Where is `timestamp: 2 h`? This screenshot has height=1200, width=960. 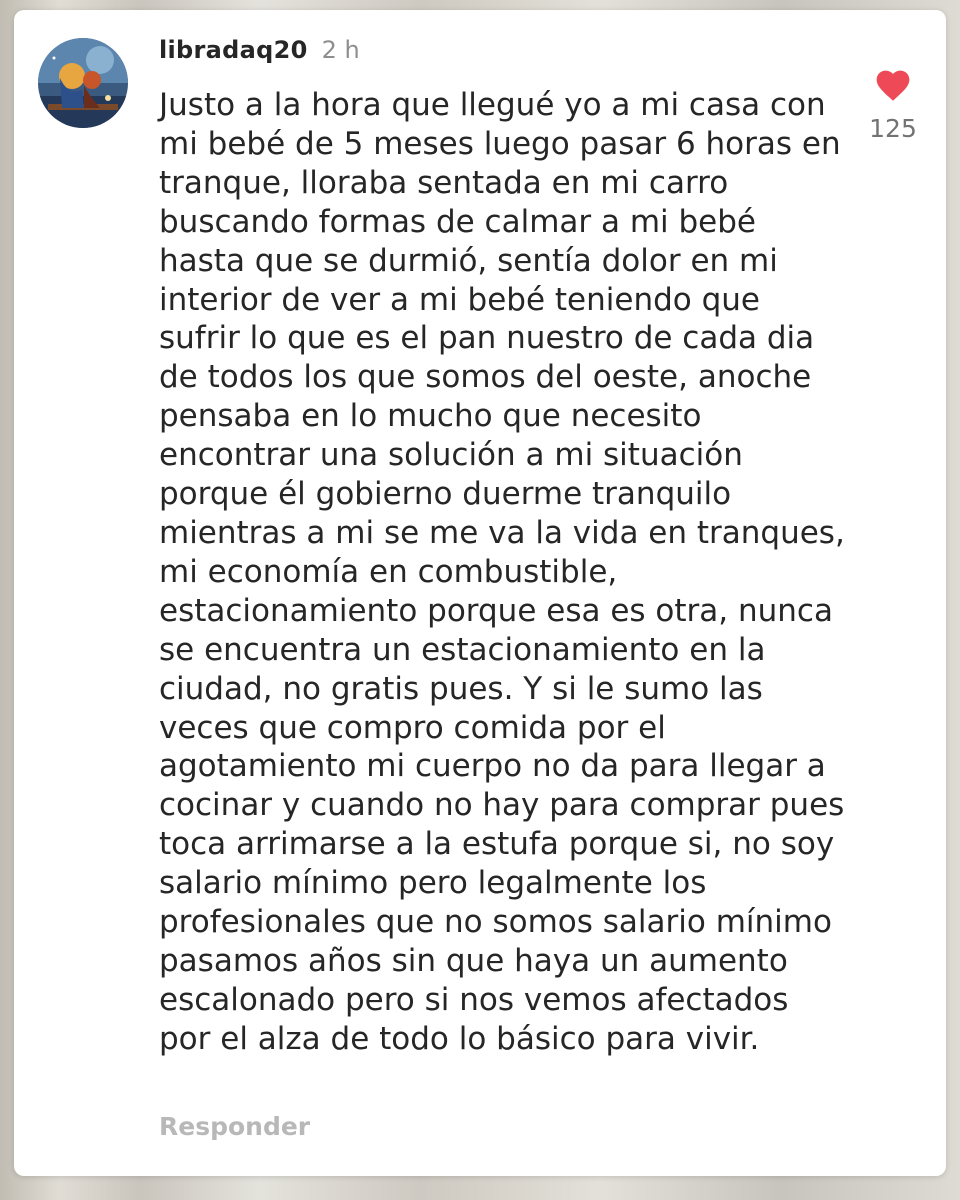
timestamp: 2 h is located at coordinates (340, 50).